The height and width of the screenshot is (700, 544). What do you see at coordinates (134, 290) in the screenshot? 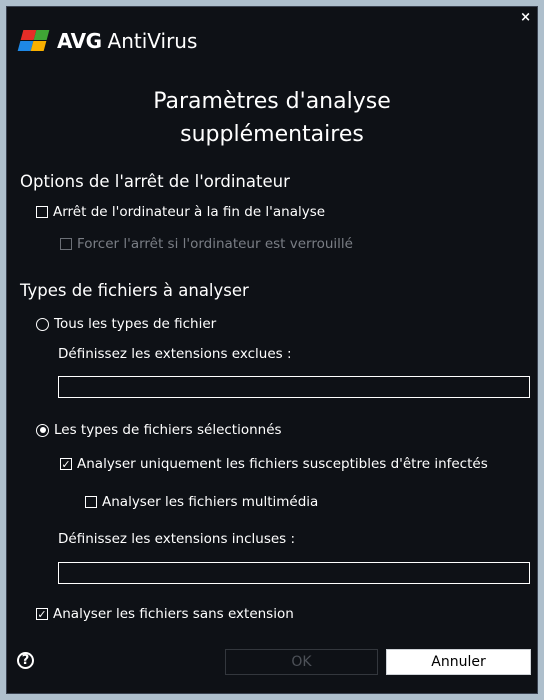
I see `file-types-heading: Types de fichiers à analyser` at bounding box center [134, 290].